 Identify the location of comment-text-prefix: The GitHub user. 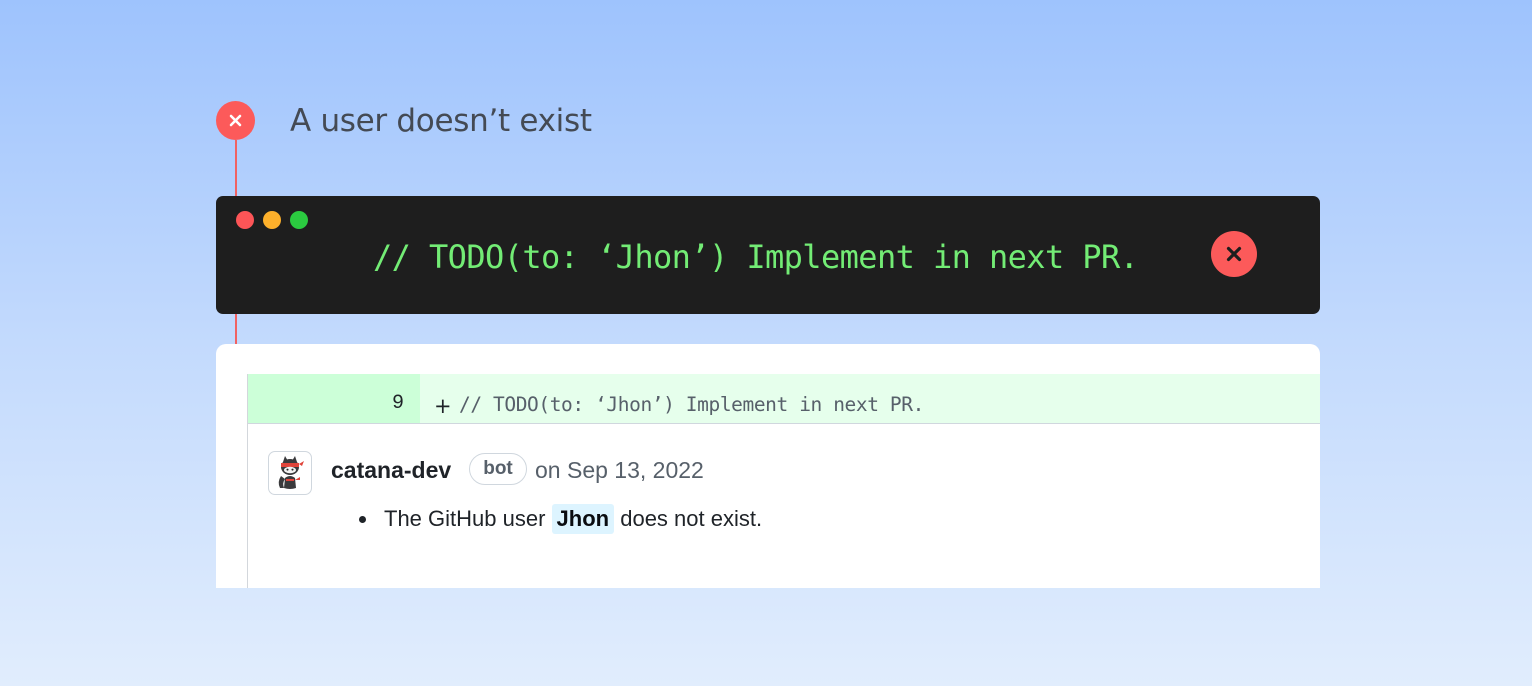
(465, 518).